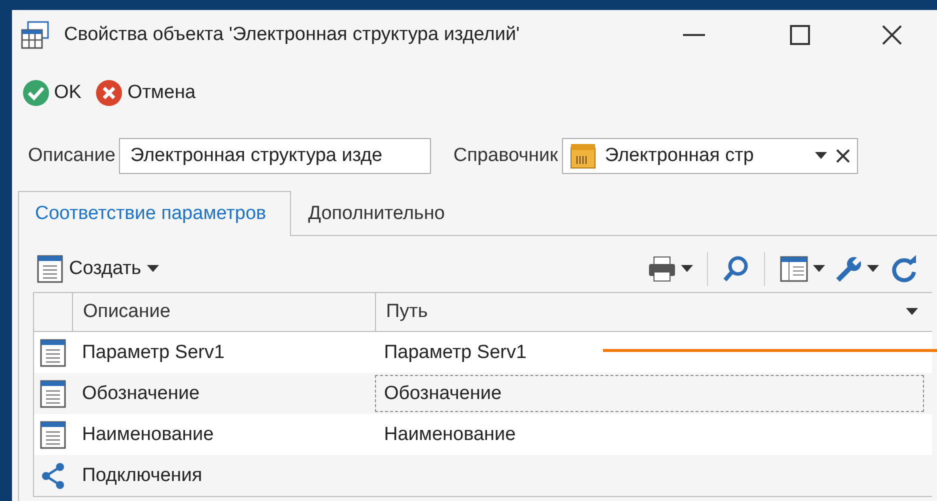 Image resolution: width=937 pixels, height=501 pixels. I want to click on table-cell-text: Подключения, so click(142, 476).